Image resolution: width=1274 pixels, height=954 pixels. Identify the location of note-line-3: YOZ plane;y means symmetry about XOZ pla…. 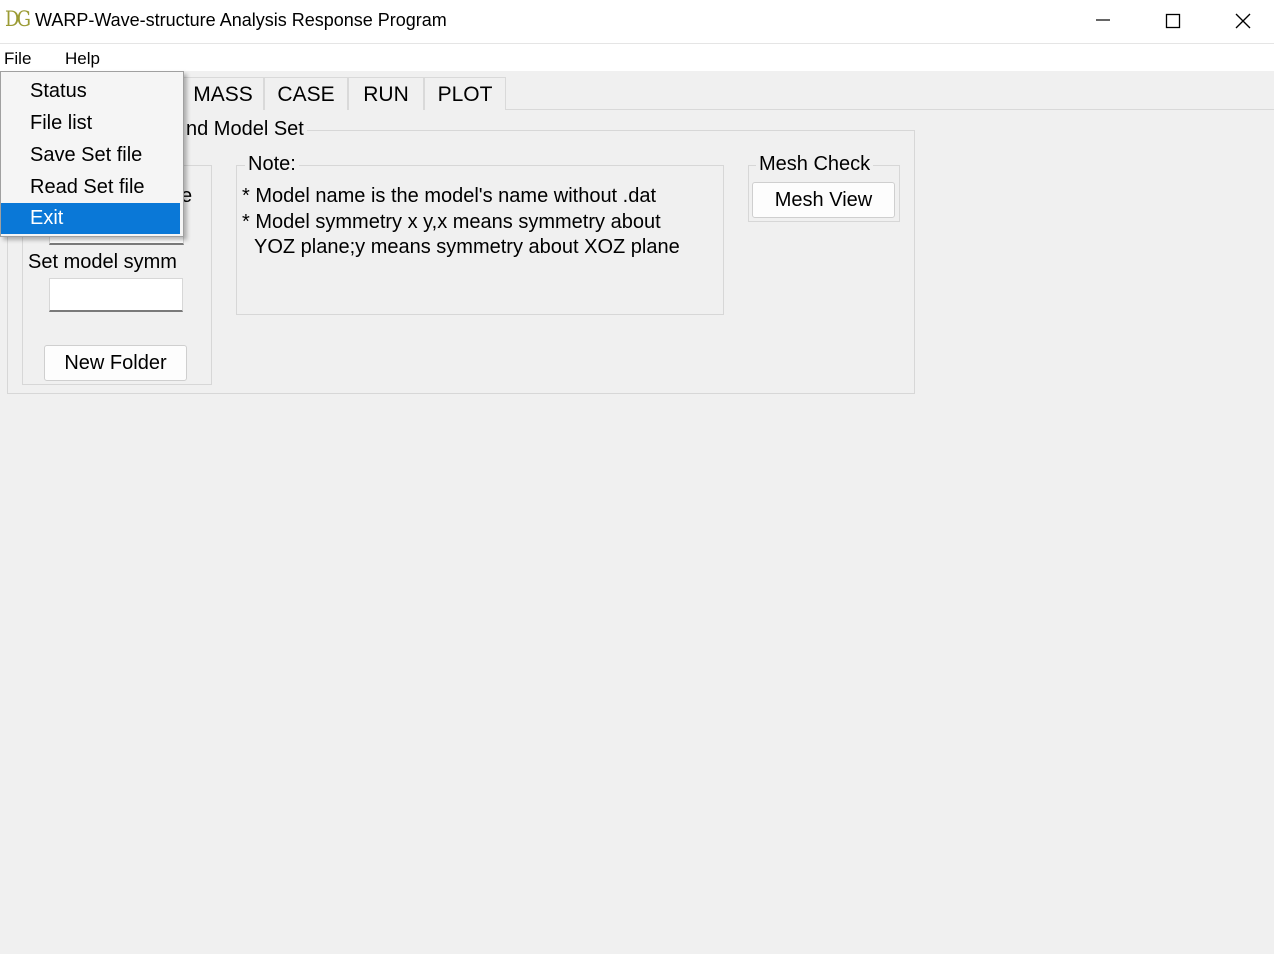
(467, 247).